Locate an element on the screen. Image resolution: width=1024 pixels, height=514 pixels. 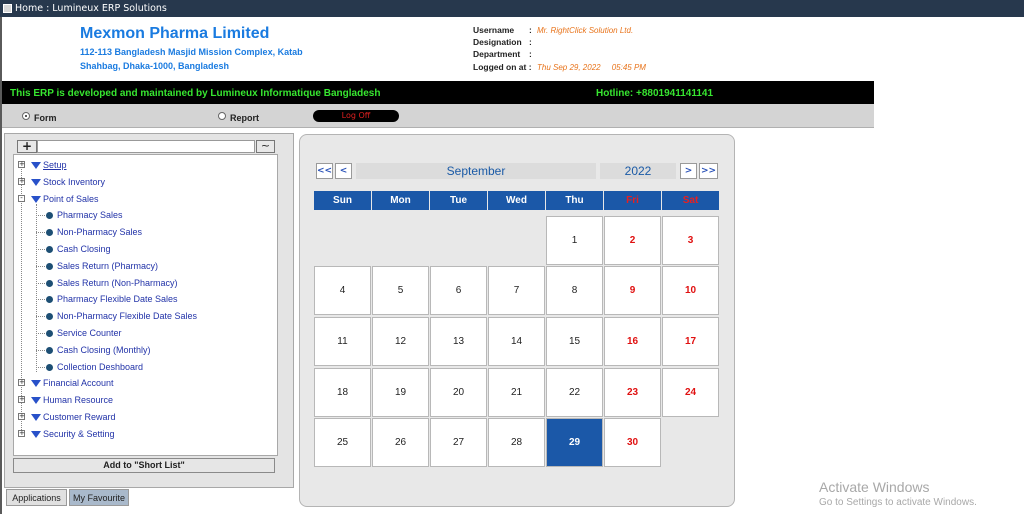
weekday-header: Sun is located at coordinates (342, 200).